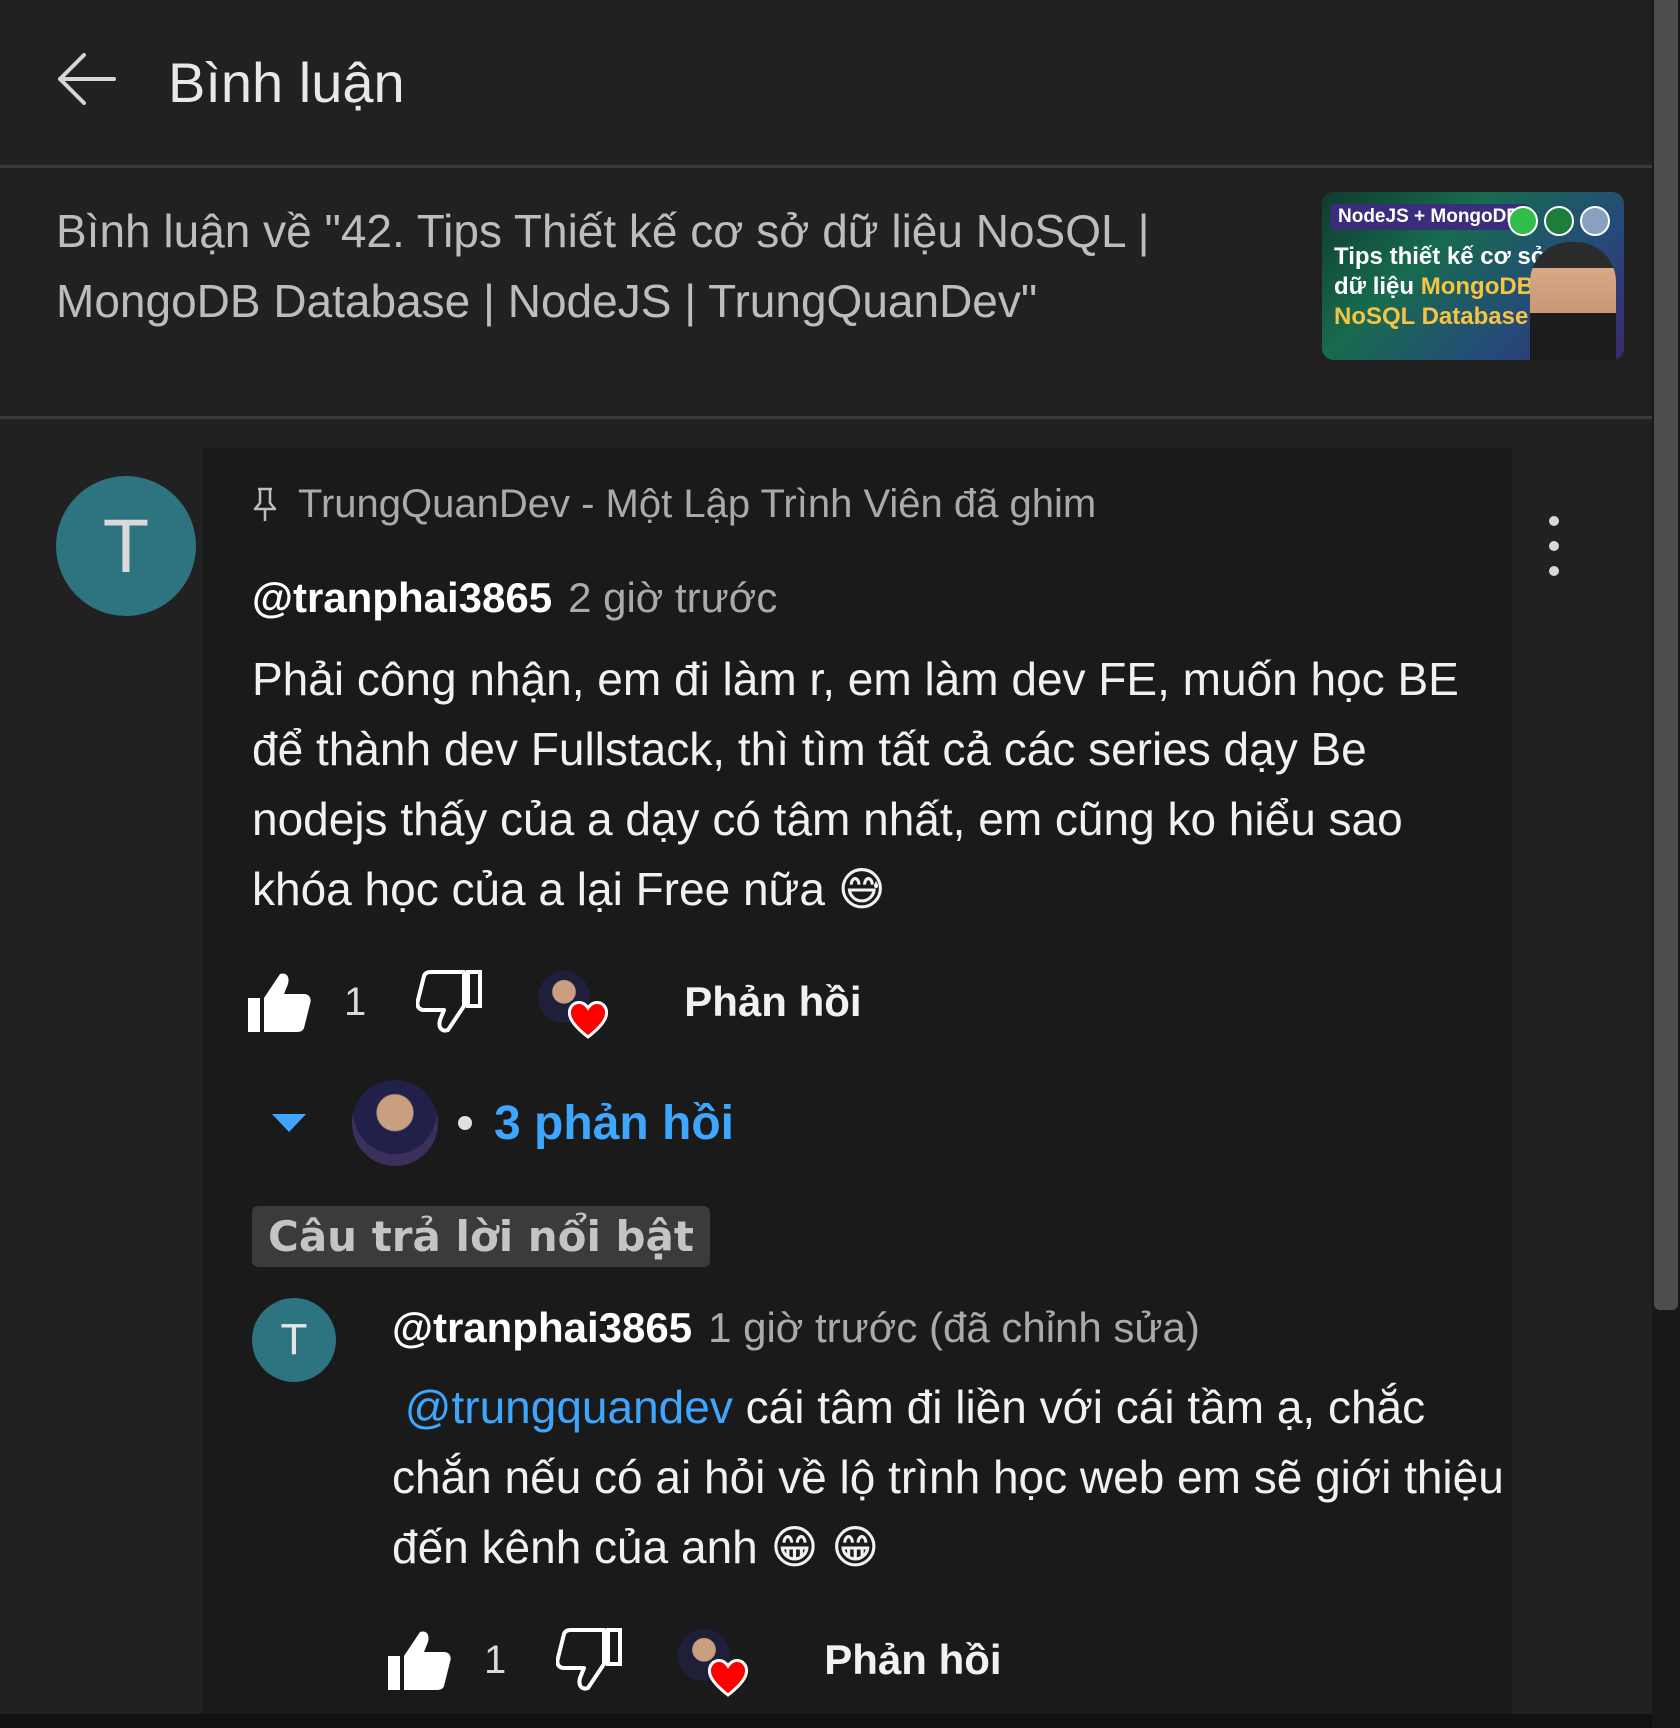 Image resolution: width=1680 pixels, height=1728 pixels. Describe the element at coordinates (1595, 221) in the screenshot. I see `database-icon` at that location.